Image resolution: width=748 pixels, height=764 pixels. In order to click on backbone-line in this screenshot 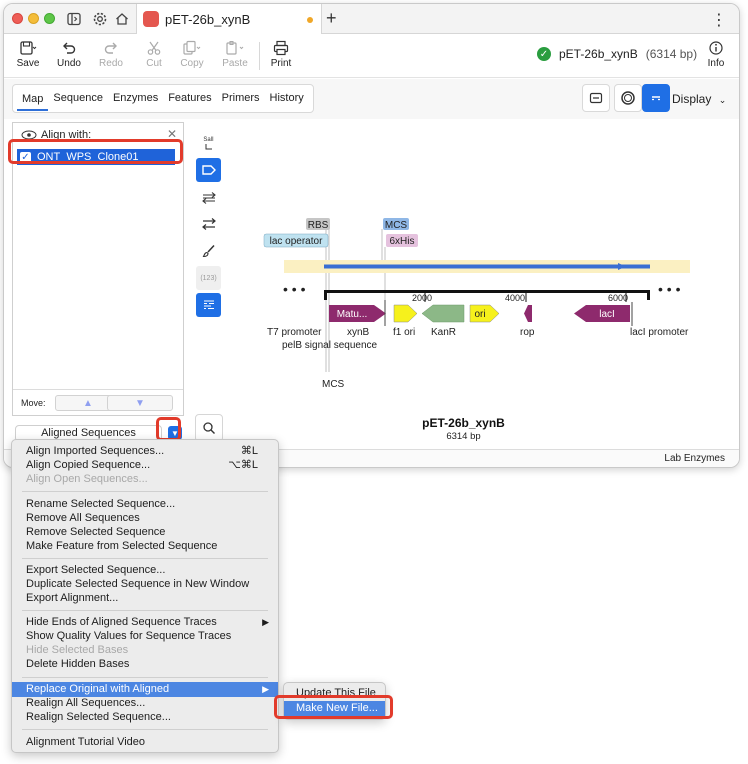, I will do `click(487, 291)`.